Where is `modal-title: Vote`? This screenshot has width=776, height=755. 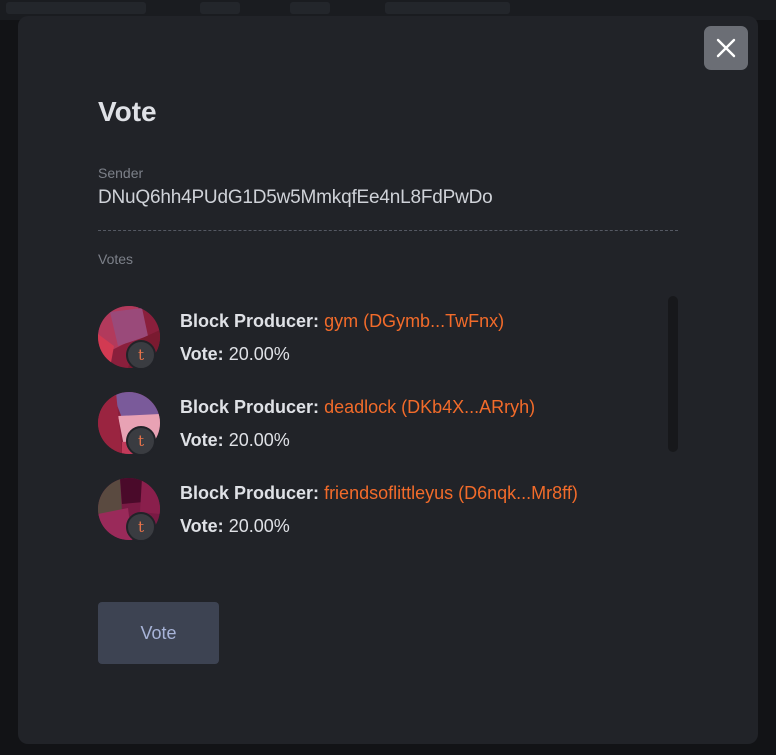 modal-title: Vote is located at coordinates (127, 111).